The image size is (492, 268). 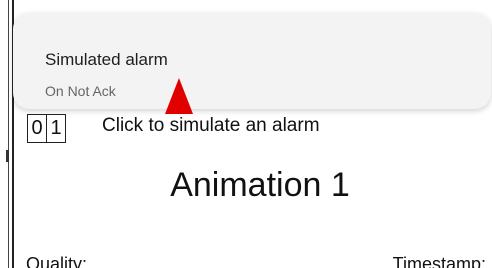 I want to click on panel-left-border, so click(x=8, y=134).